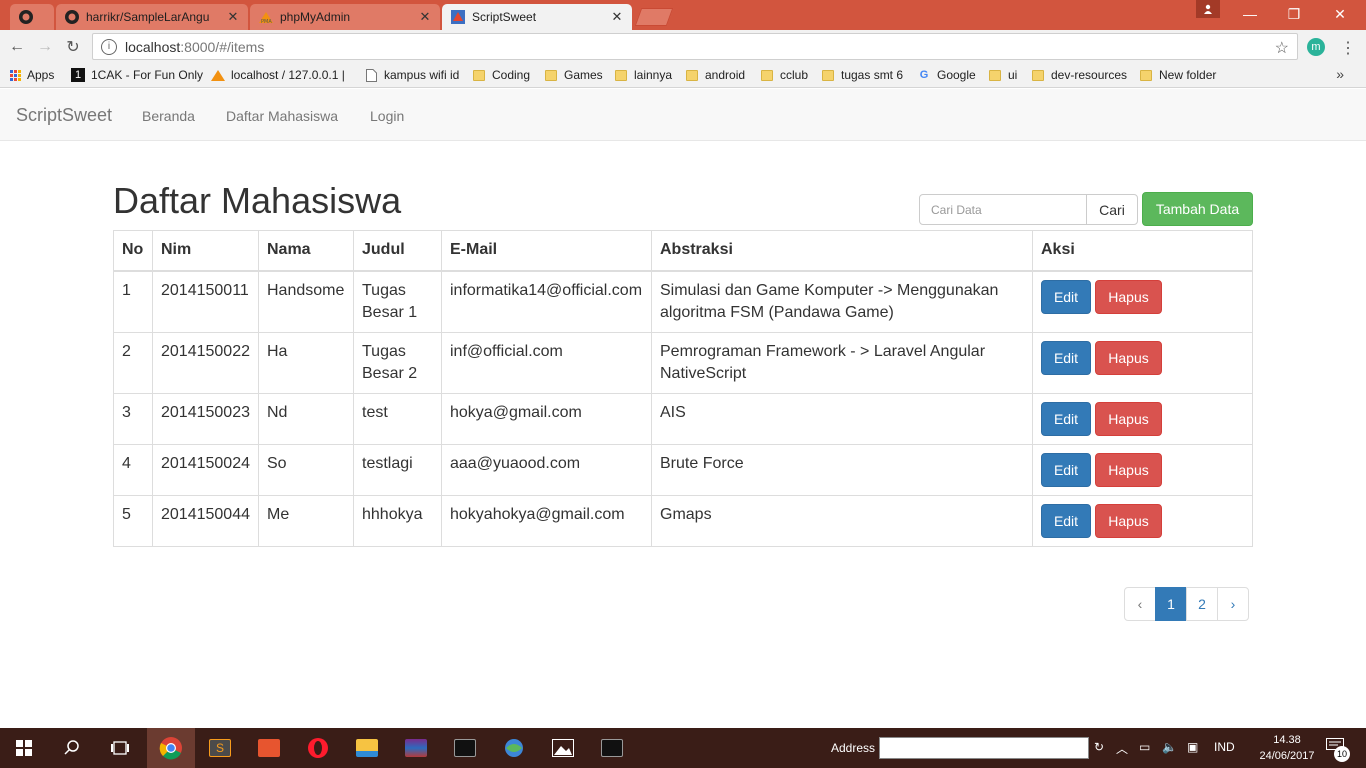  I want to click on bookmark-lainnya: lainnya, so click(643, 75).